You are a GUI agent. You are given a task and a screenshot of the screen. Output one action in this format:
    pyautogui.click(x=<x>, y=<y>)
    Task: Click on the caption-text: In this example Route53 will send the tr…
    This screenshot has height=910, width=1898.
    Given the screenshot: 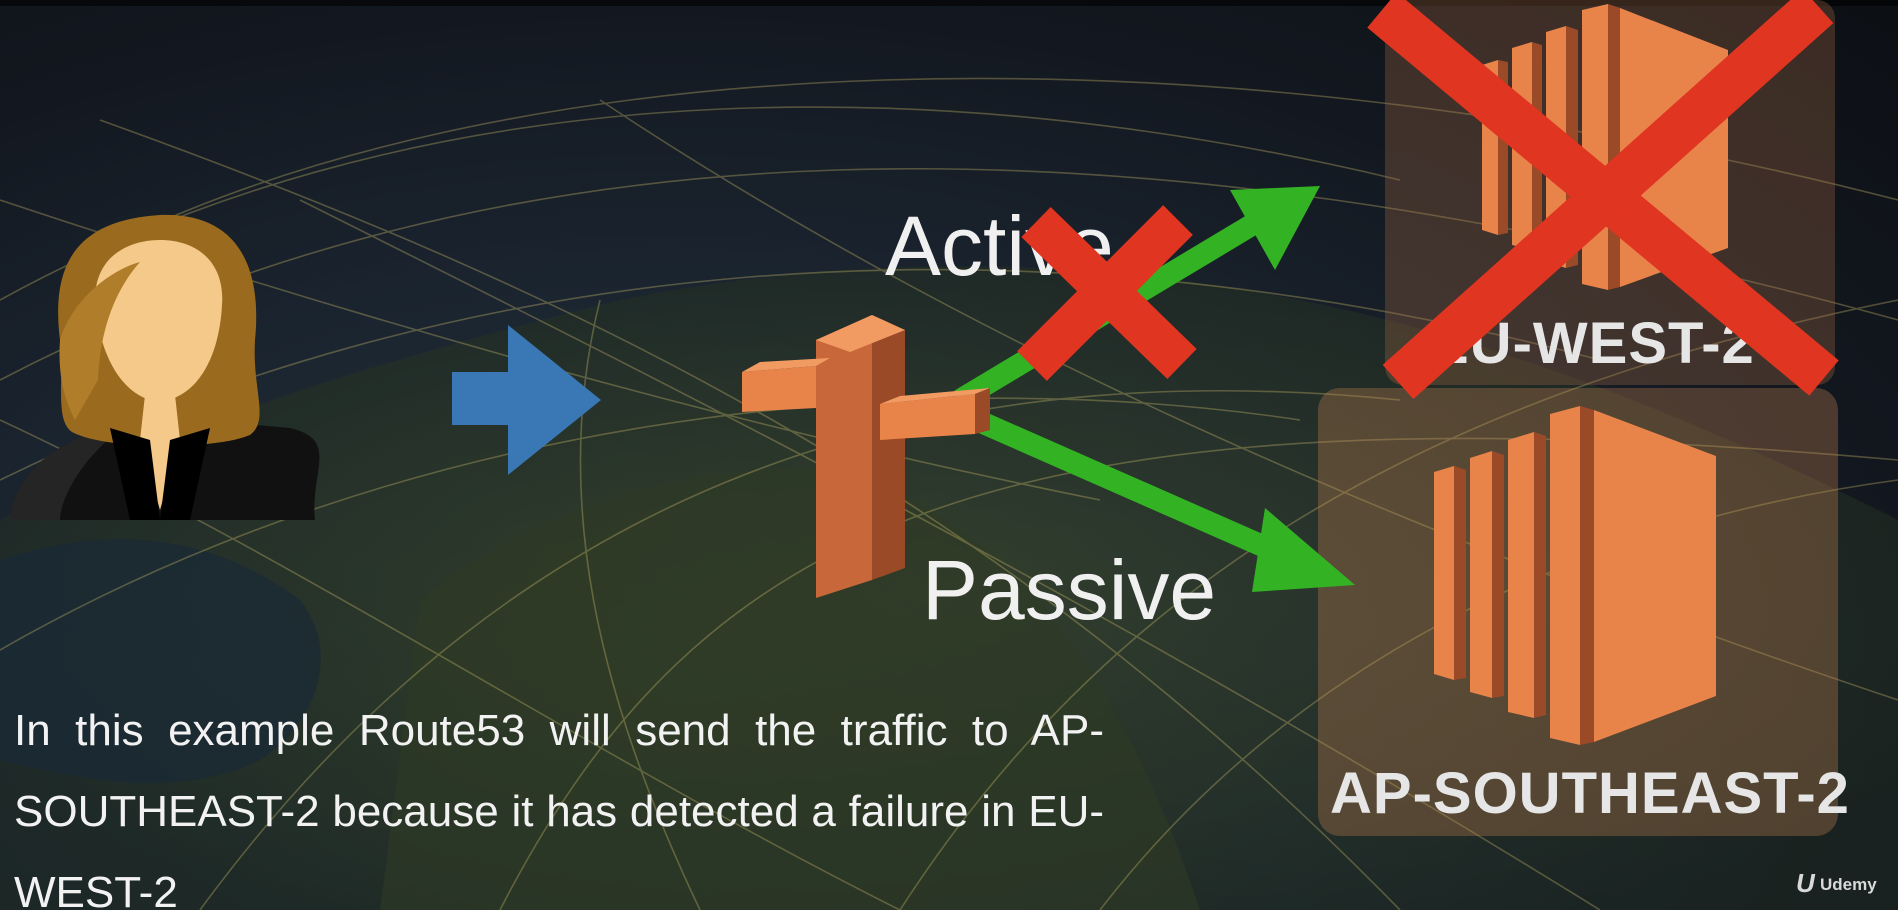 What is the action you would take?
    pyautogui.click(x=559, y=808)
    